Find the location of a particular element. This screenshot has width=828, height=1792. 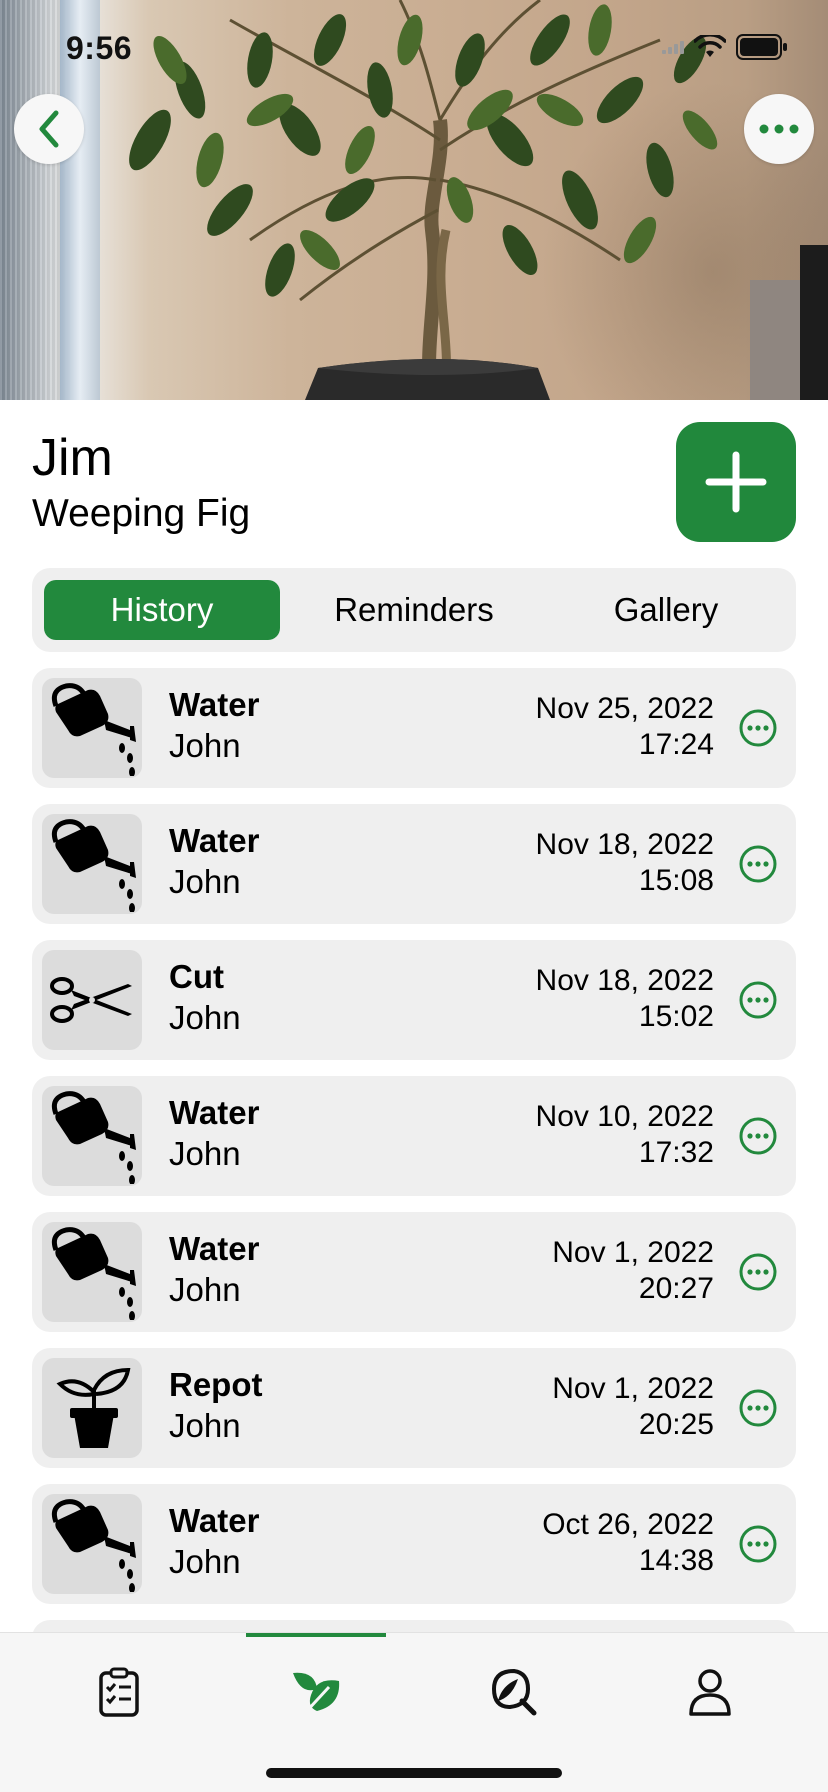

history-row: Water John Nov 1, 2022 20:27 is located at coordinates (414, 1272).